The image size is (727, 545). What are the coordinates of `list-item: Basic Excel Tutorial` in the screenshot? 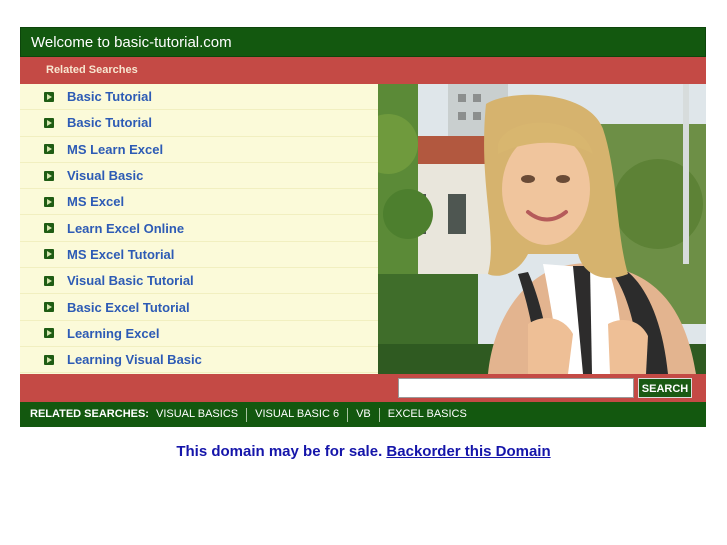 It's located at (199, 307).